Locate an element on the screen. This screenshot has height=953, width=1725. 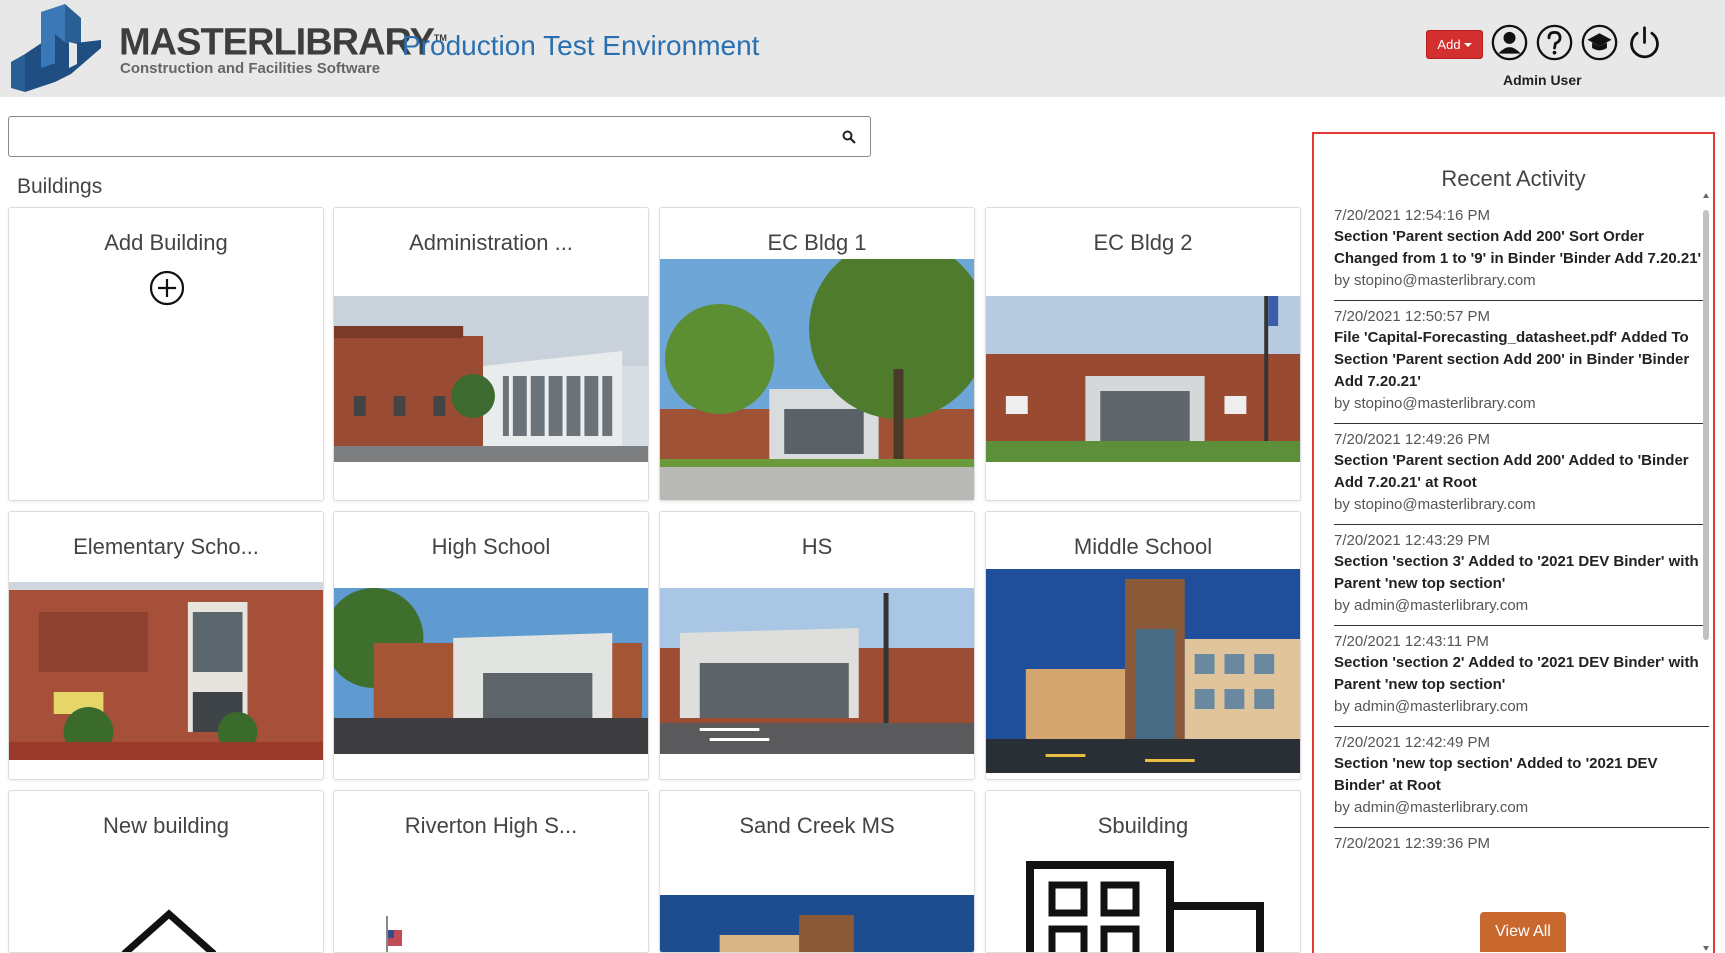
building-name: New building is located at coordinates (166, 825).